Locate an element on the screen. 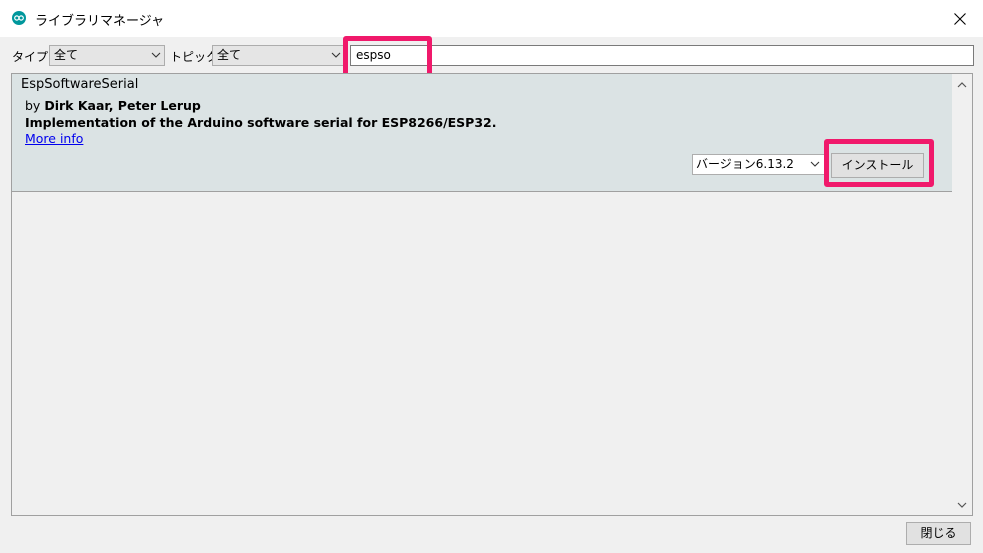 This screenshot has height=553, width=983. close-button: 閉じる is located at coordinates (938, 533).